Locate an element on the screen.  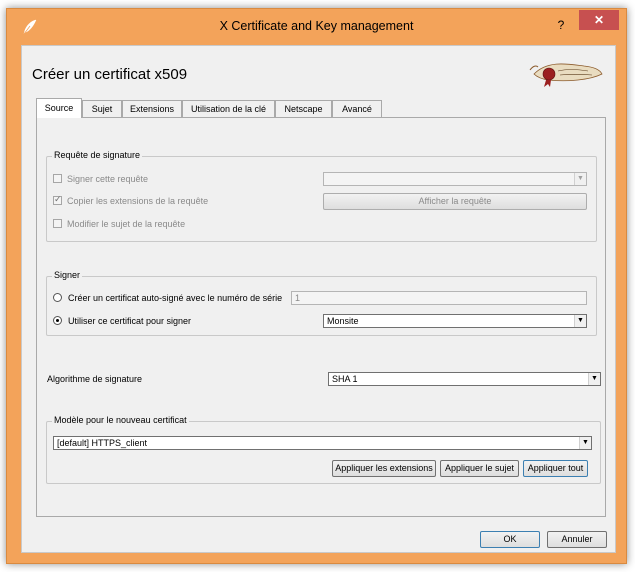
cancel-button: Annuler is located at coordinates (577, 539).